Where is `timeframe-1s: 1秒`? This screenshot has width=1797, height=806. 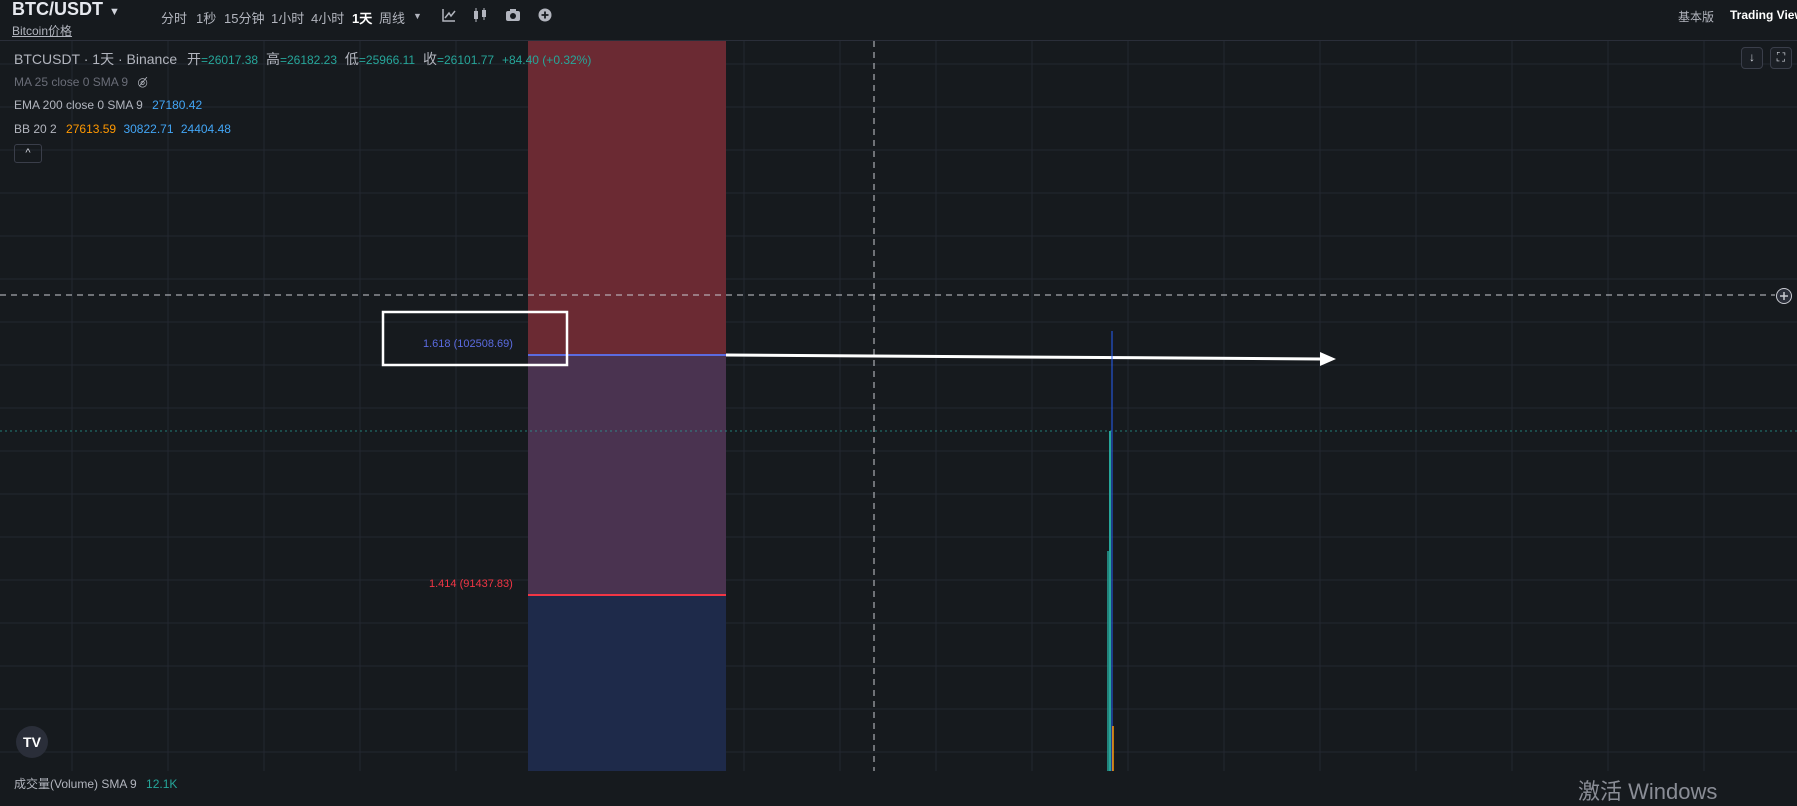
timeframe-1s: 1秒 is located at coordinates (206, 17).